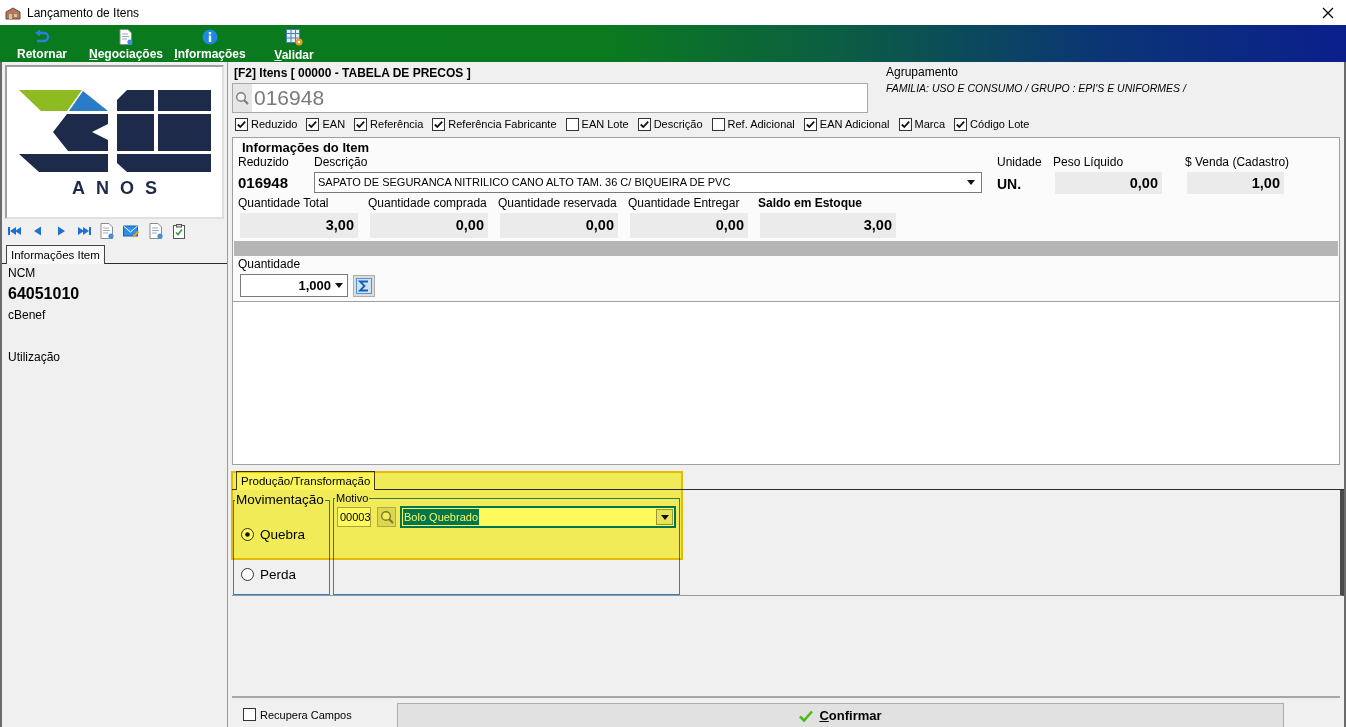  I want to click on toolbar-button: Validar, so click(294, 43).